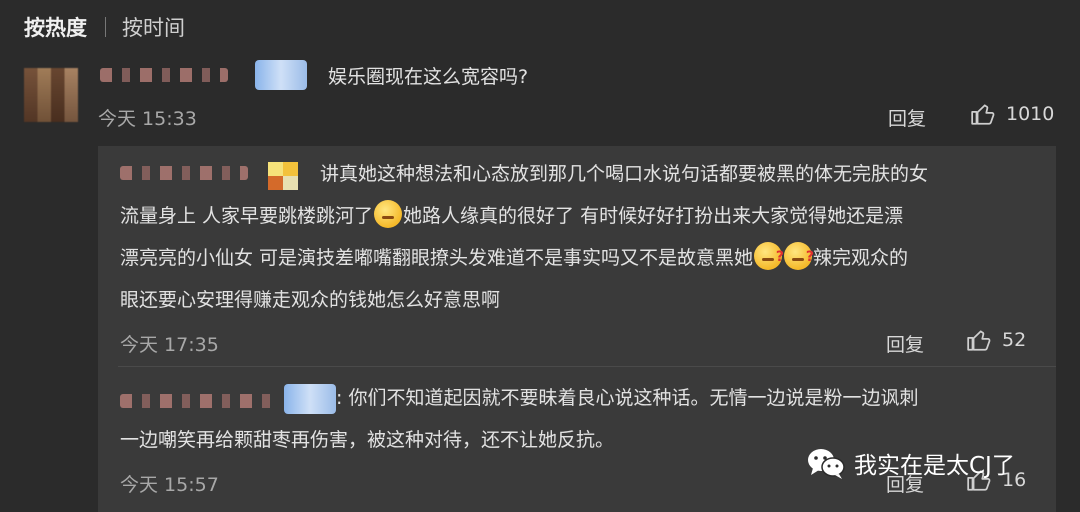 The image size is (1080, 512). I want to click on username-blurred, so click(164, 75).